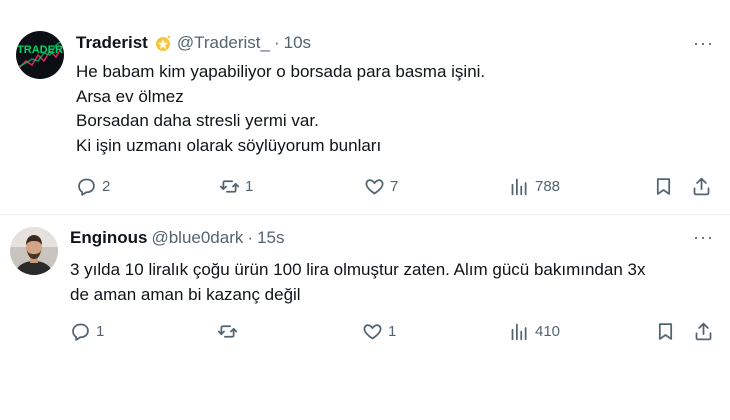  I want to click on repost-count: 1, so click(249, 186).